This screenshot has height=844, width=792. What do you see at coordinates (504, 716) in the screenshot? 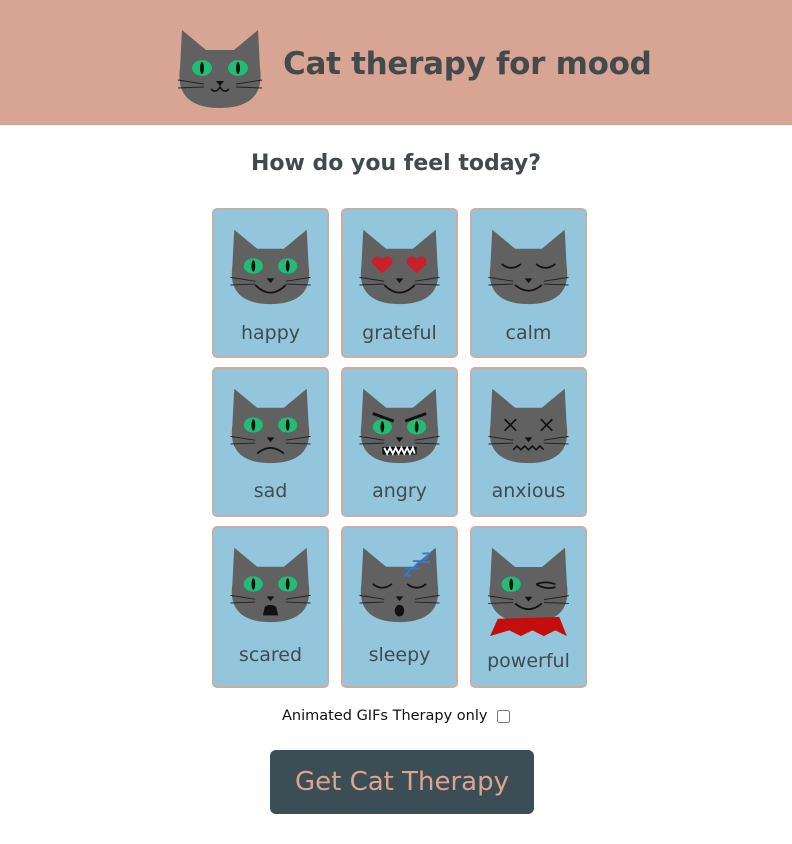
I see `gif-only-checkbox` at bounding box center [504, 716].